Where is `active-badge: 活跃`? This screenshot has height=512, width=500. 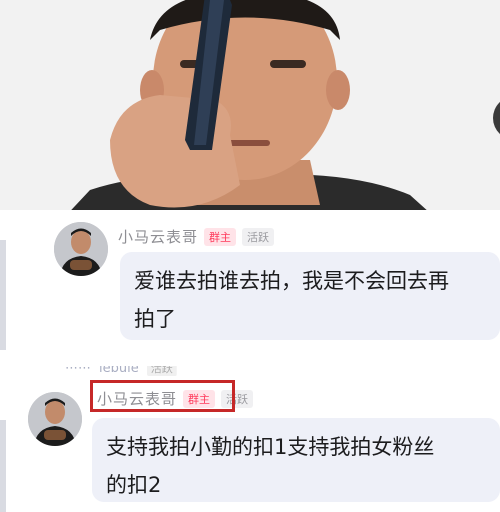 active-badge: 活跃 is located at coordinates (258, 236).